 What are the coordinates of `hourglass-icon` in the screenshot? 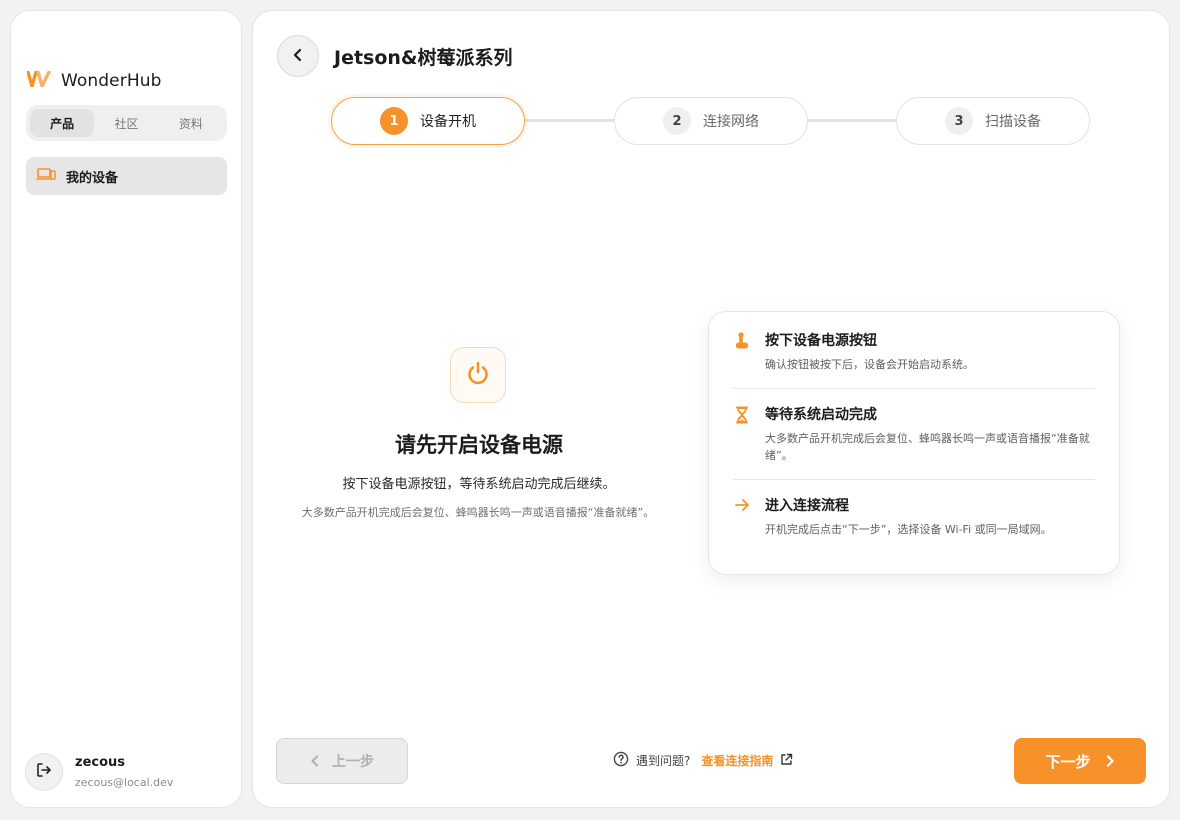 It's located at (742, 435).